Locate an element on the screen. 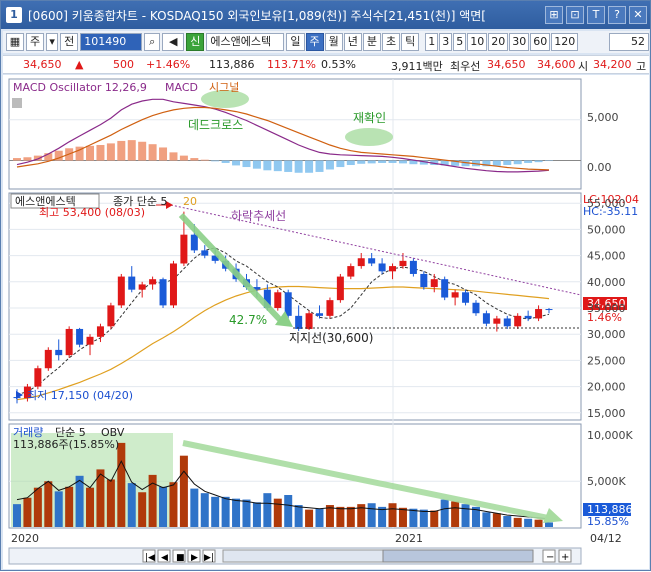 This screenshot has width=651, height=572. period-button-4: 분 is located at coordinates (371, 42).